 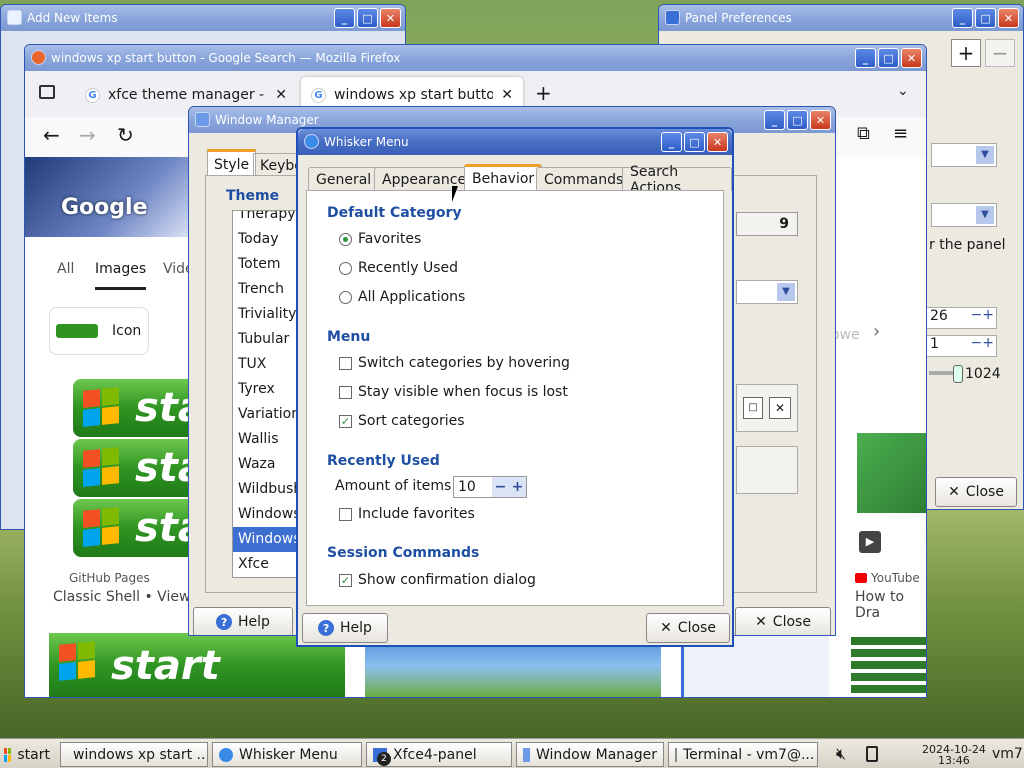 I want to click on close-layout-icon: ✕, so click(x=780, y=408).